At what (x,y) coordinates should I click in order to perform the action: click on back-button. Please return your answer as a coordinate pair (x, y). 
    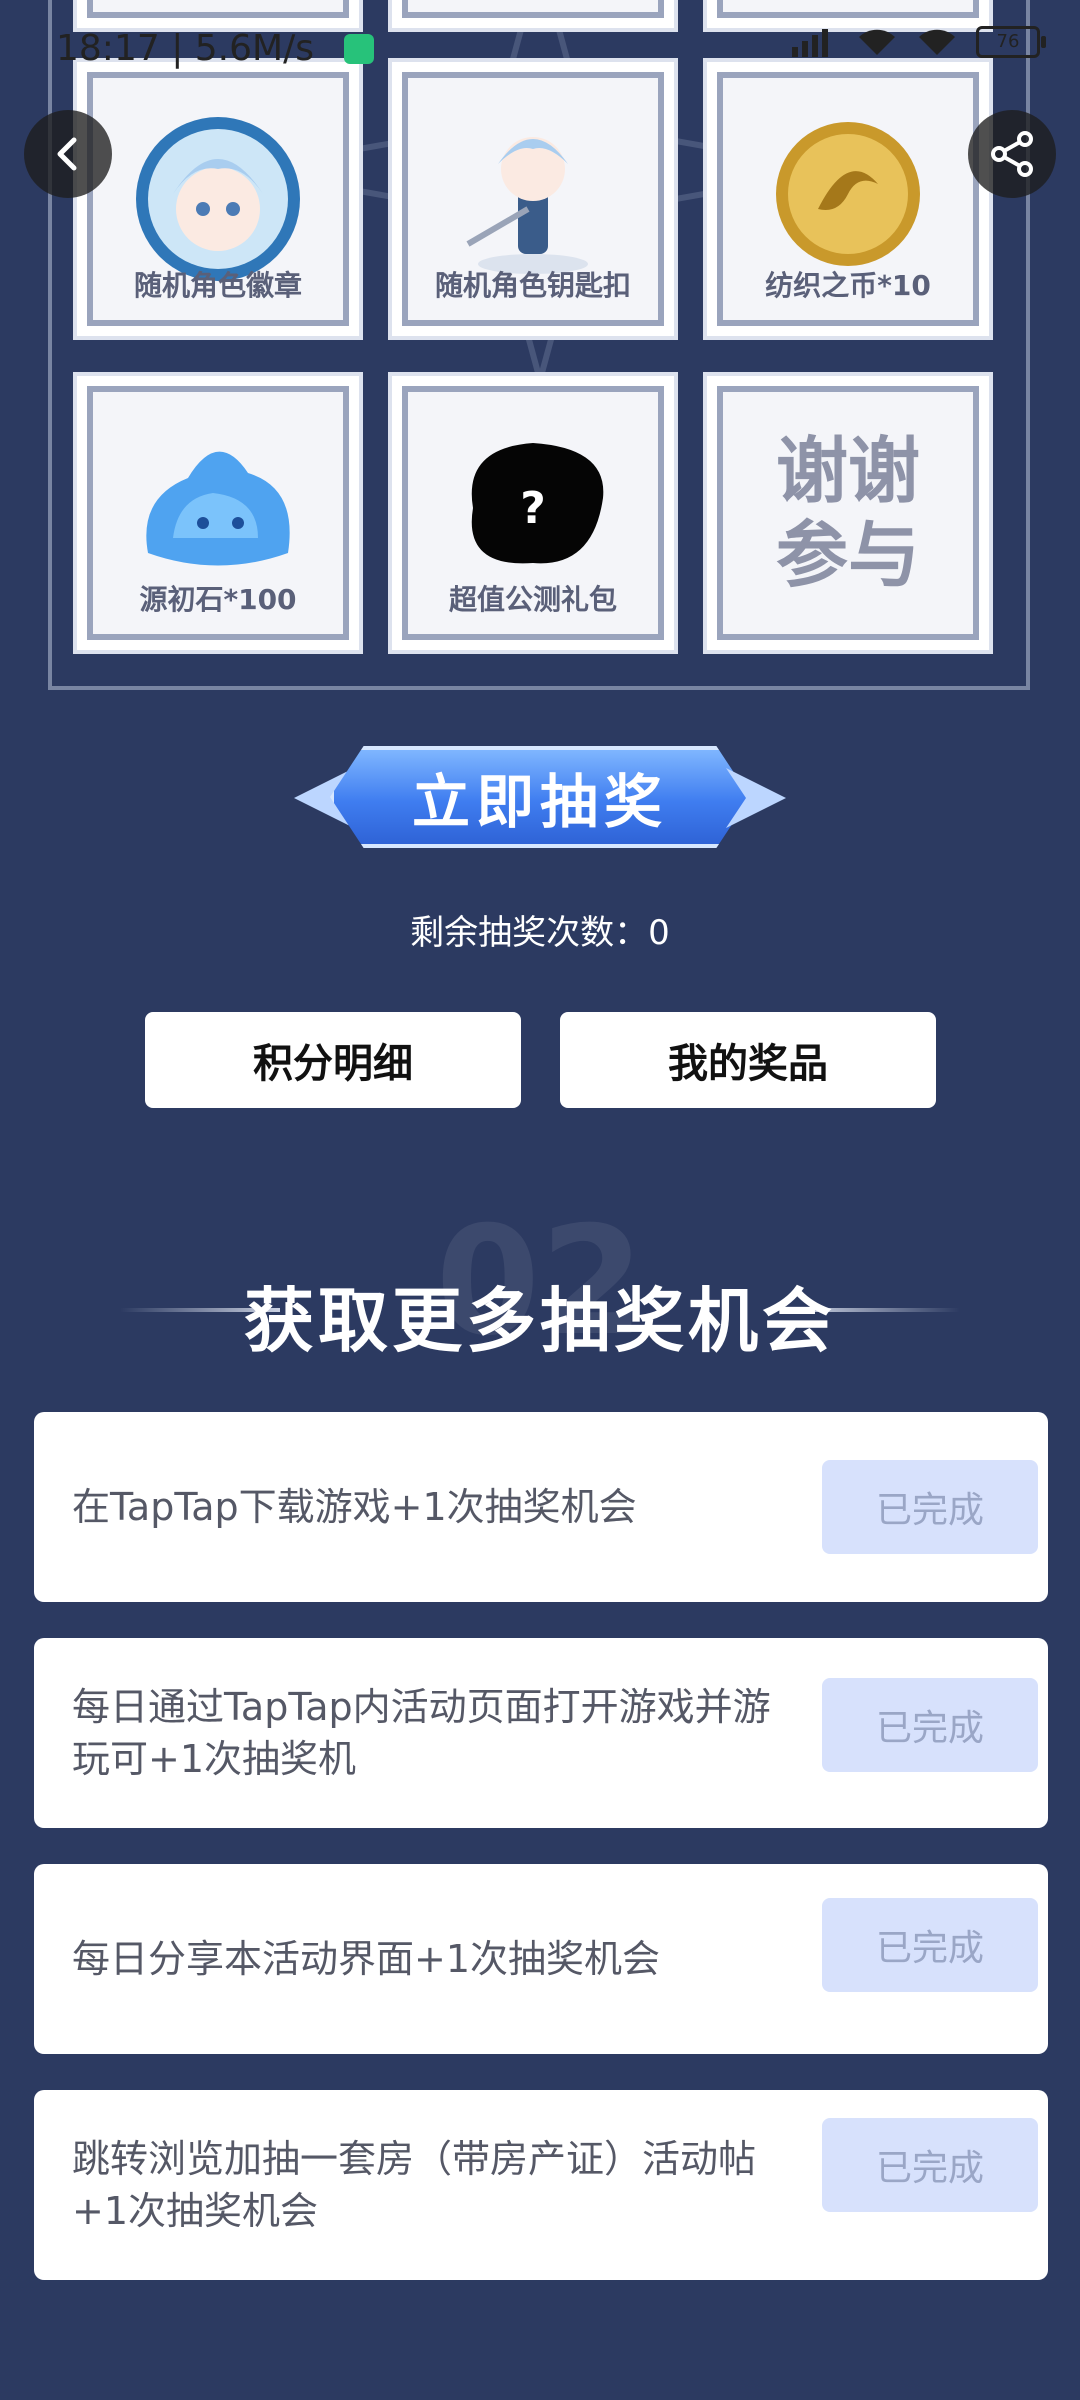
    Looking at the image, I should click on (68, 154).